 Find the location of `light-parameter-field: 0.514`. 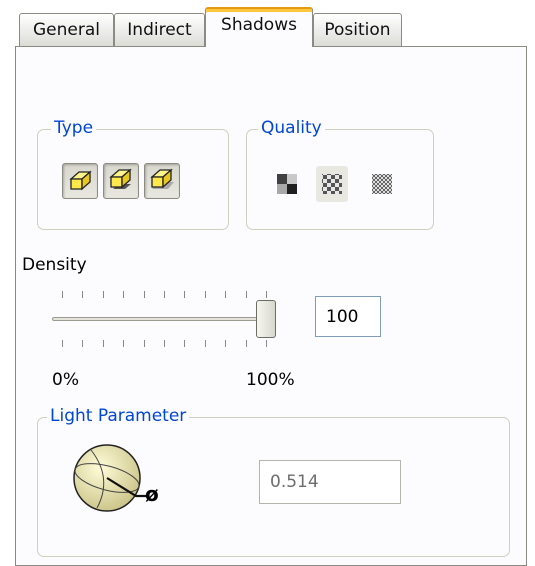

light-parameter-field: 0.514 is located at coordinates (330, 482).